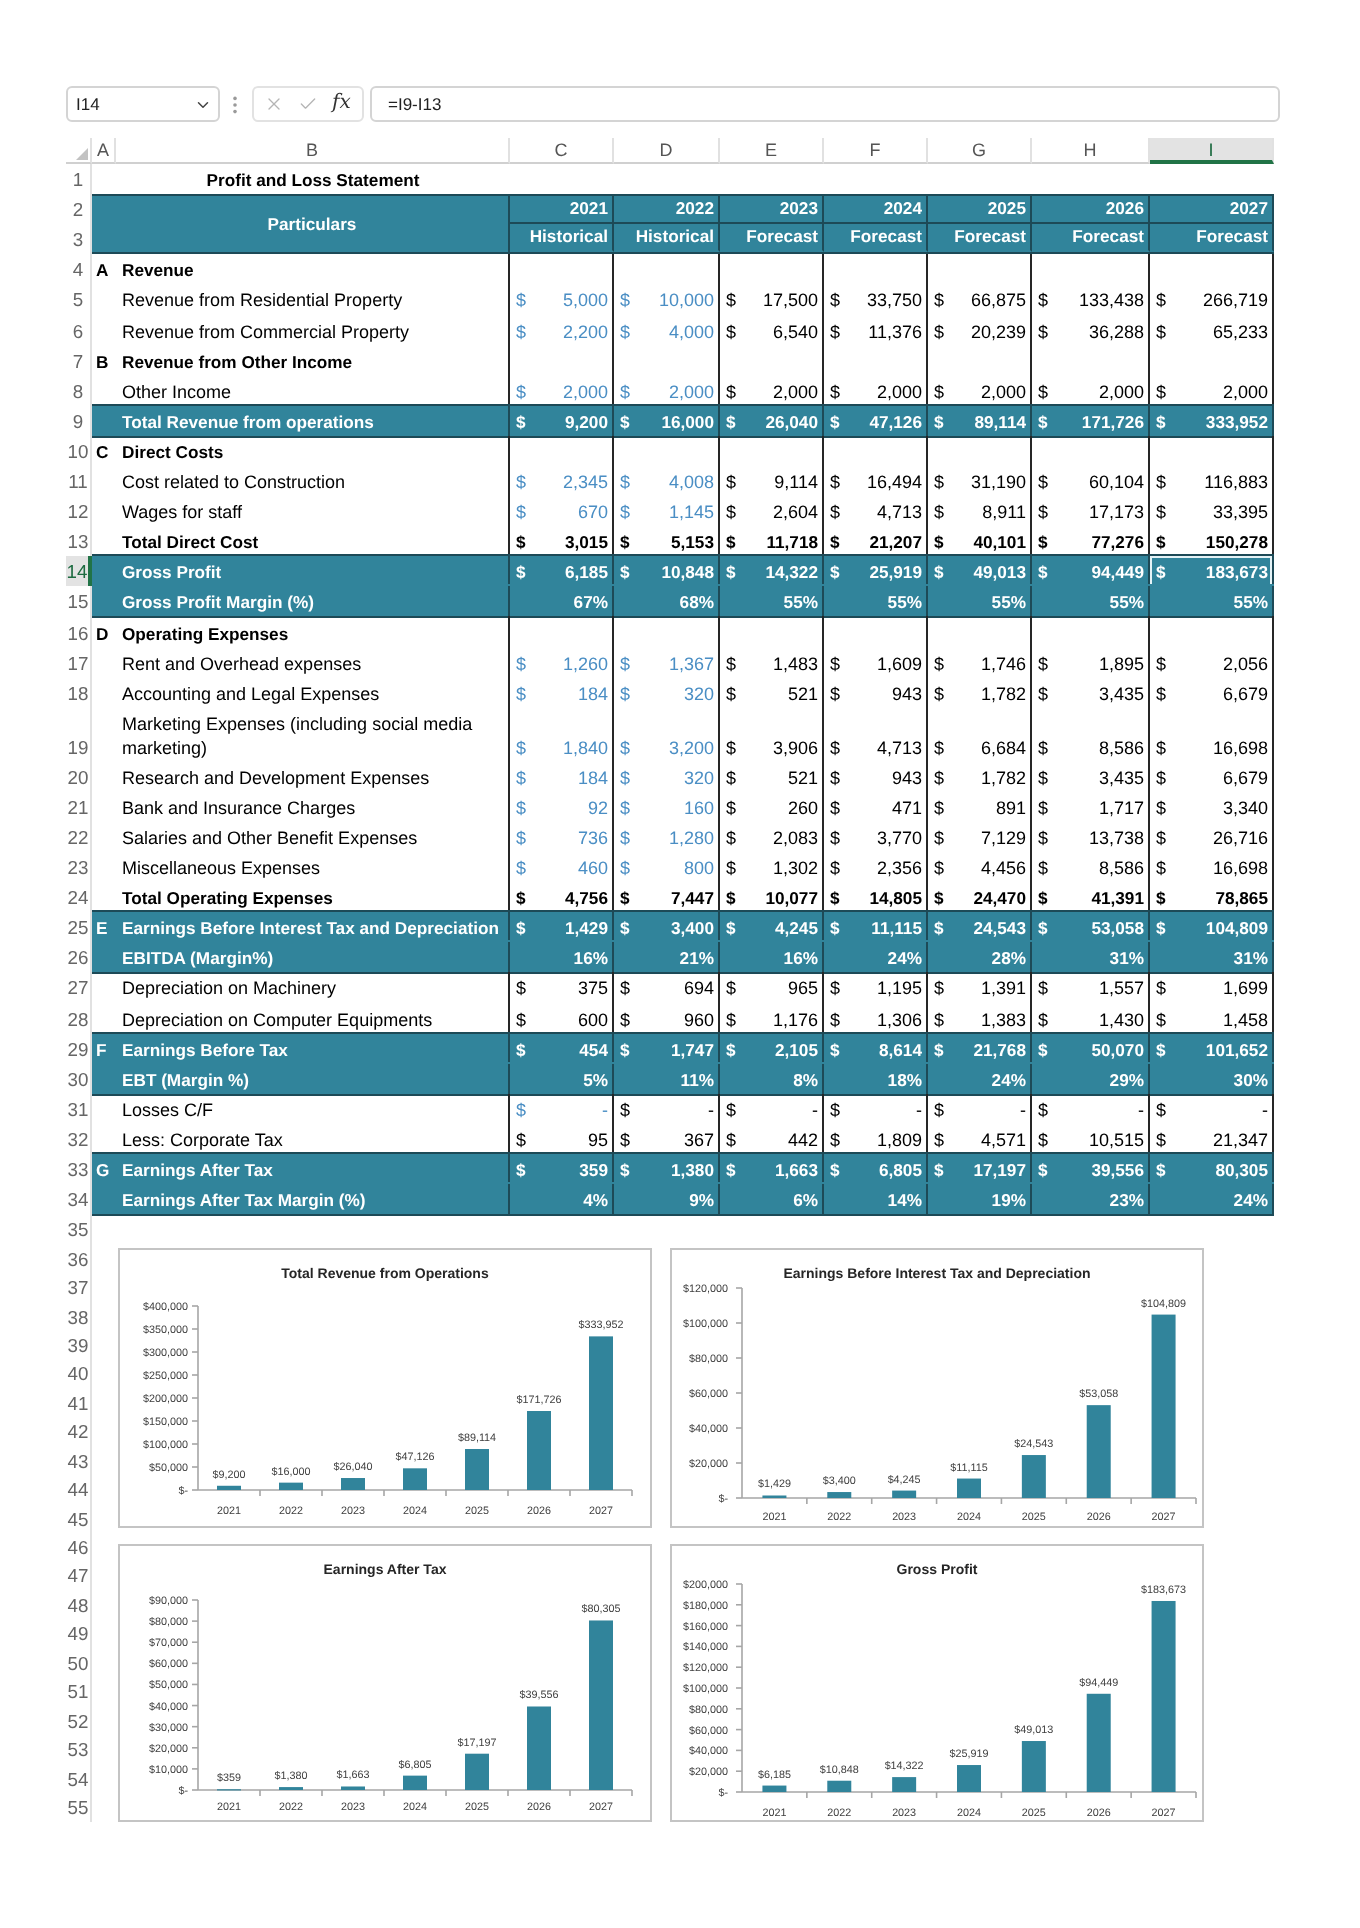  I want to click on row-number: 27, so click(79, 987).